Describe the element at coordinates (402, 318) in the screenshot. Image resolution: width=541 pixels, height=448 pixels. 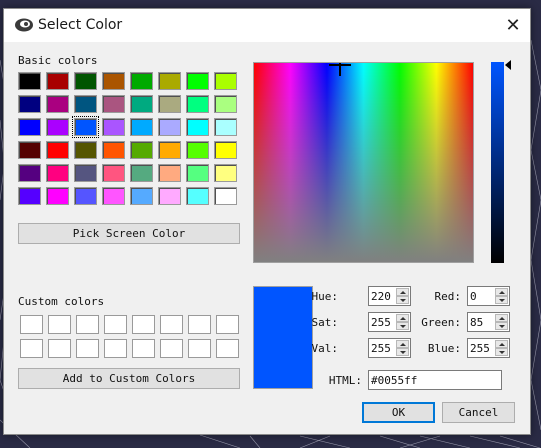
I see `sat-up-icon` at that location.